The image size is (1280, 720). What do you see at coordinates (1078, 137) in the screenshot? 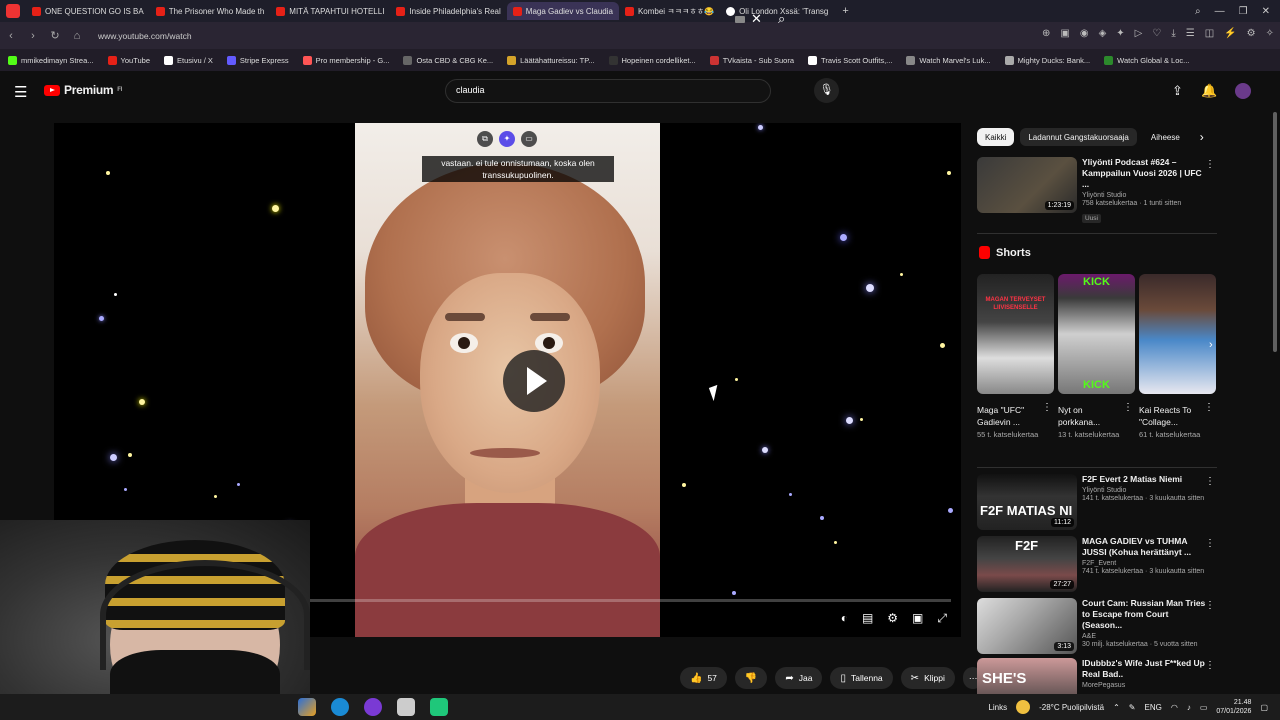
I see `chip-uploader: Ladannut Gangstakuorsaaja` at bounding box center [1078, 137].